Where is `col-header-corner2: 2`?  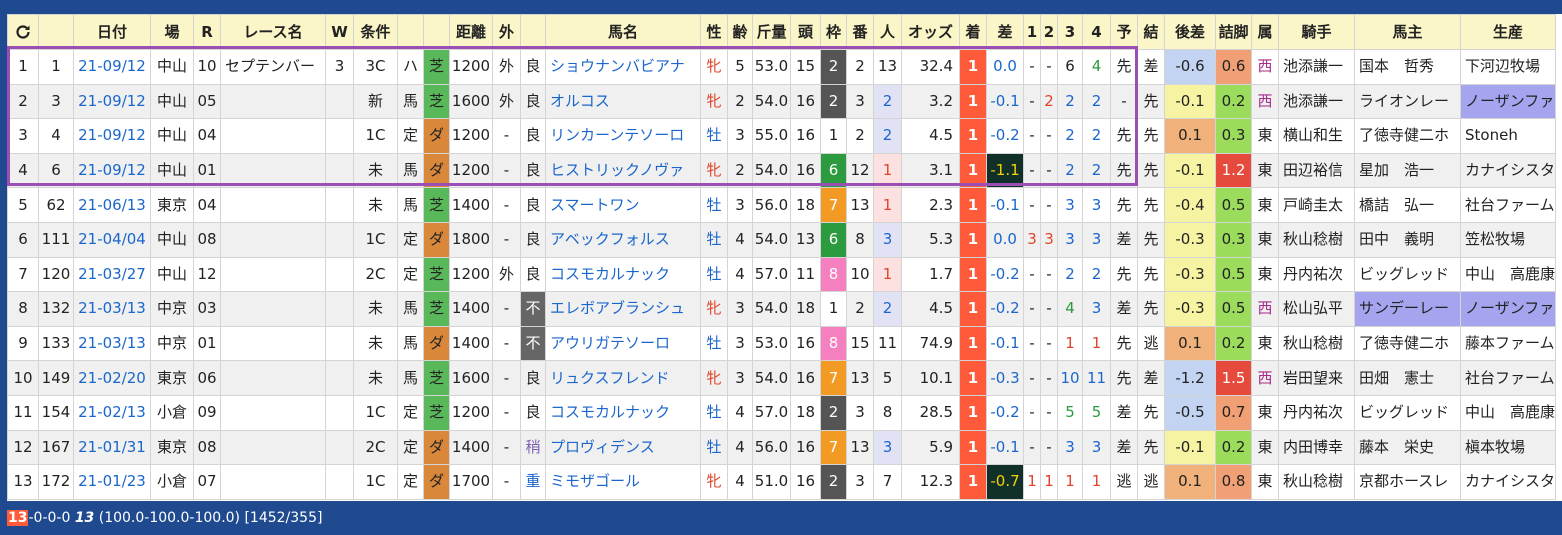 col-header-corner2: 2 is located at coordinates (1049, 32).